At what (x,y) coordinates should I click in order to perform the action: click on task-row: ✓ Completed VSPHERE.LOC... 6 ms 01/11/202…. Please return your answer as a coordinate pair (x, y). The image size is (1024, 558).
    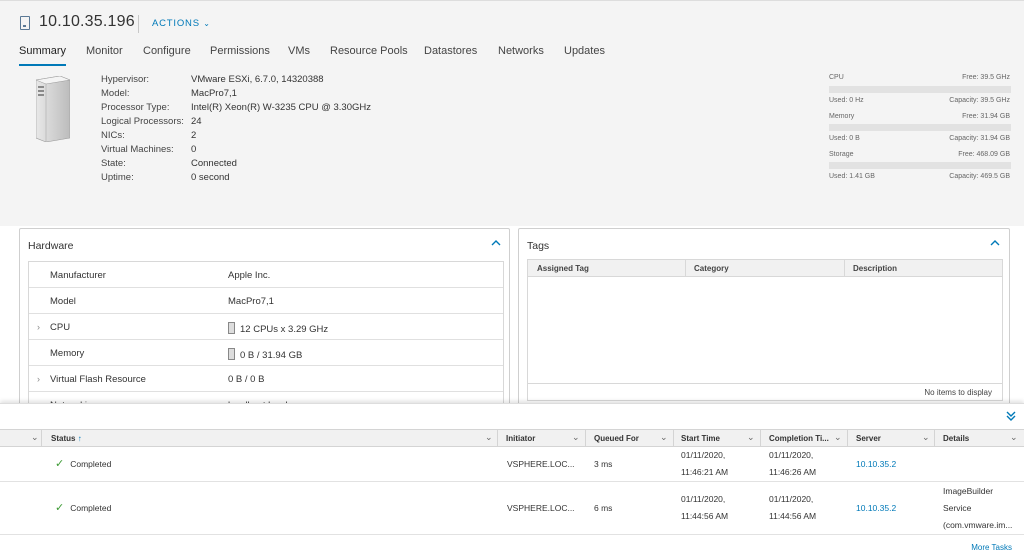
    Looking at the image, I should click on (512, 509).